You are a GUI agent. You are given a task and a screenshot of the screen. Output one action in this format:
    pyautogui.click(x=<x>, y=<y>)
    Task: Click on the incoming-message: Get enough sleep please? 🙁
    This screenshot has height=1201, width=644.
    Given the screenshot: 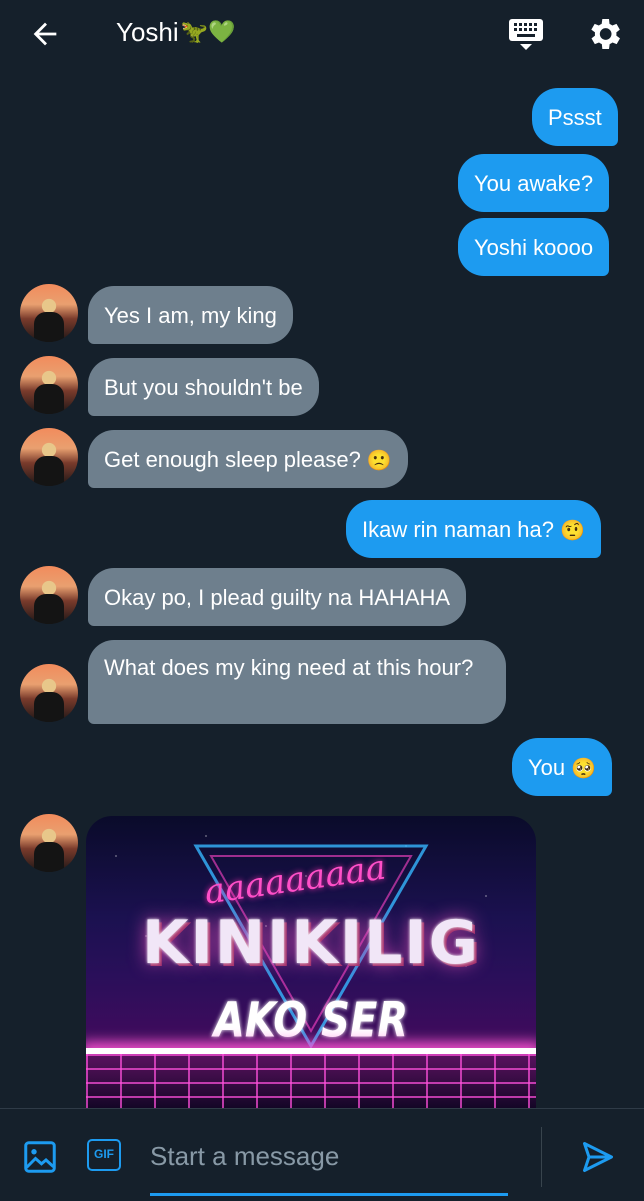 What is the action you would take?
    pyautogui.click(x=248, y=459)
    